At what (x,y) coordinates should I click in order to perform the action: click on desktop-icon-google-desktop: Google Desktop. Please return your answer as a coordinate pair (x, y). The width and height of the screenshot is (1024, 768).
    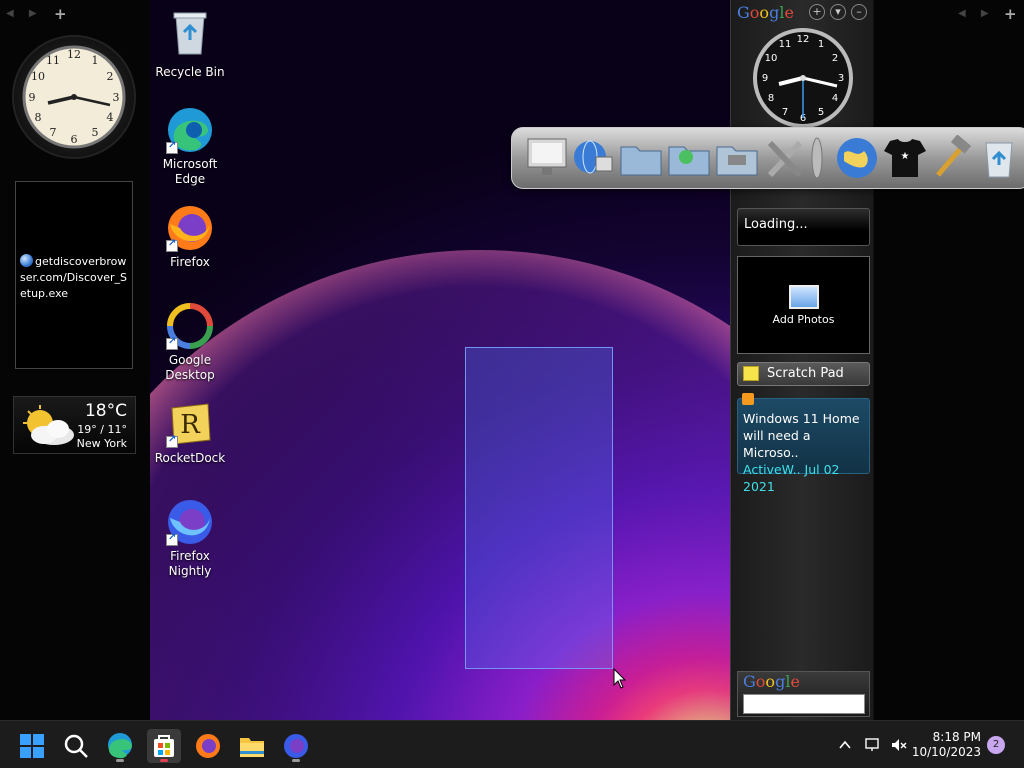
    Looking at the image, I should click on (190, 342).